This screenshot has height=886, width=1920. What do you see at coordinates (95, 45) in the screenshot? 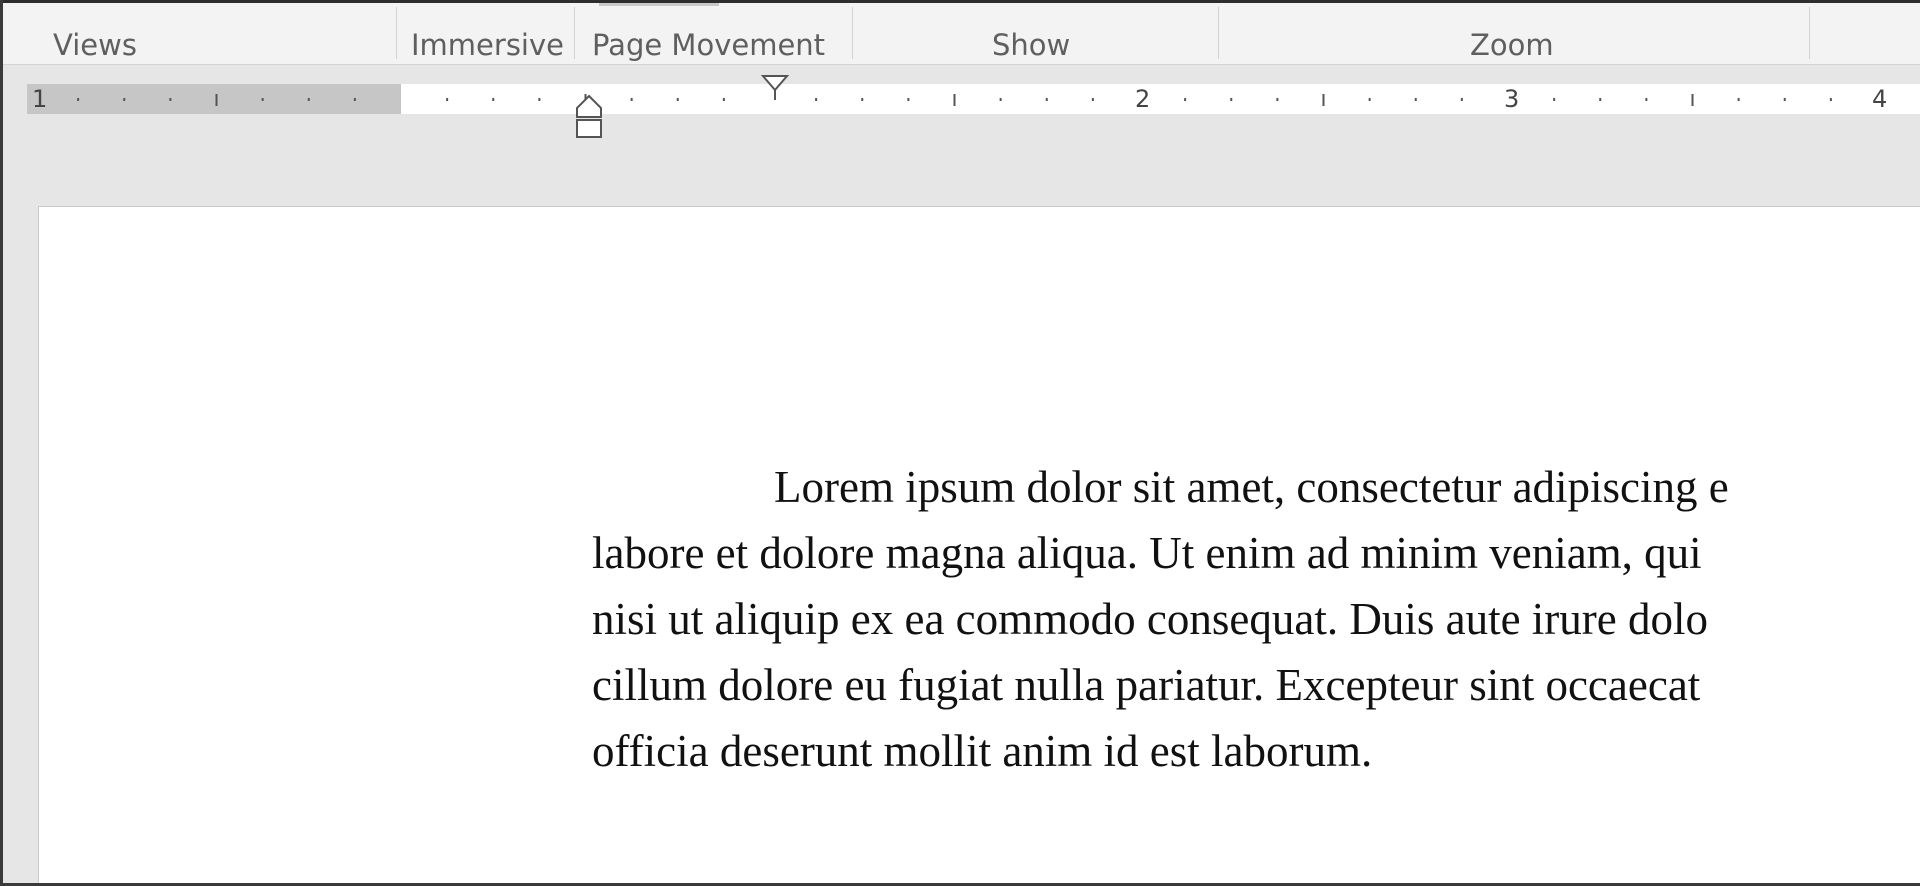
I see `group-label-views: Views` at bounding box center [95, 45].